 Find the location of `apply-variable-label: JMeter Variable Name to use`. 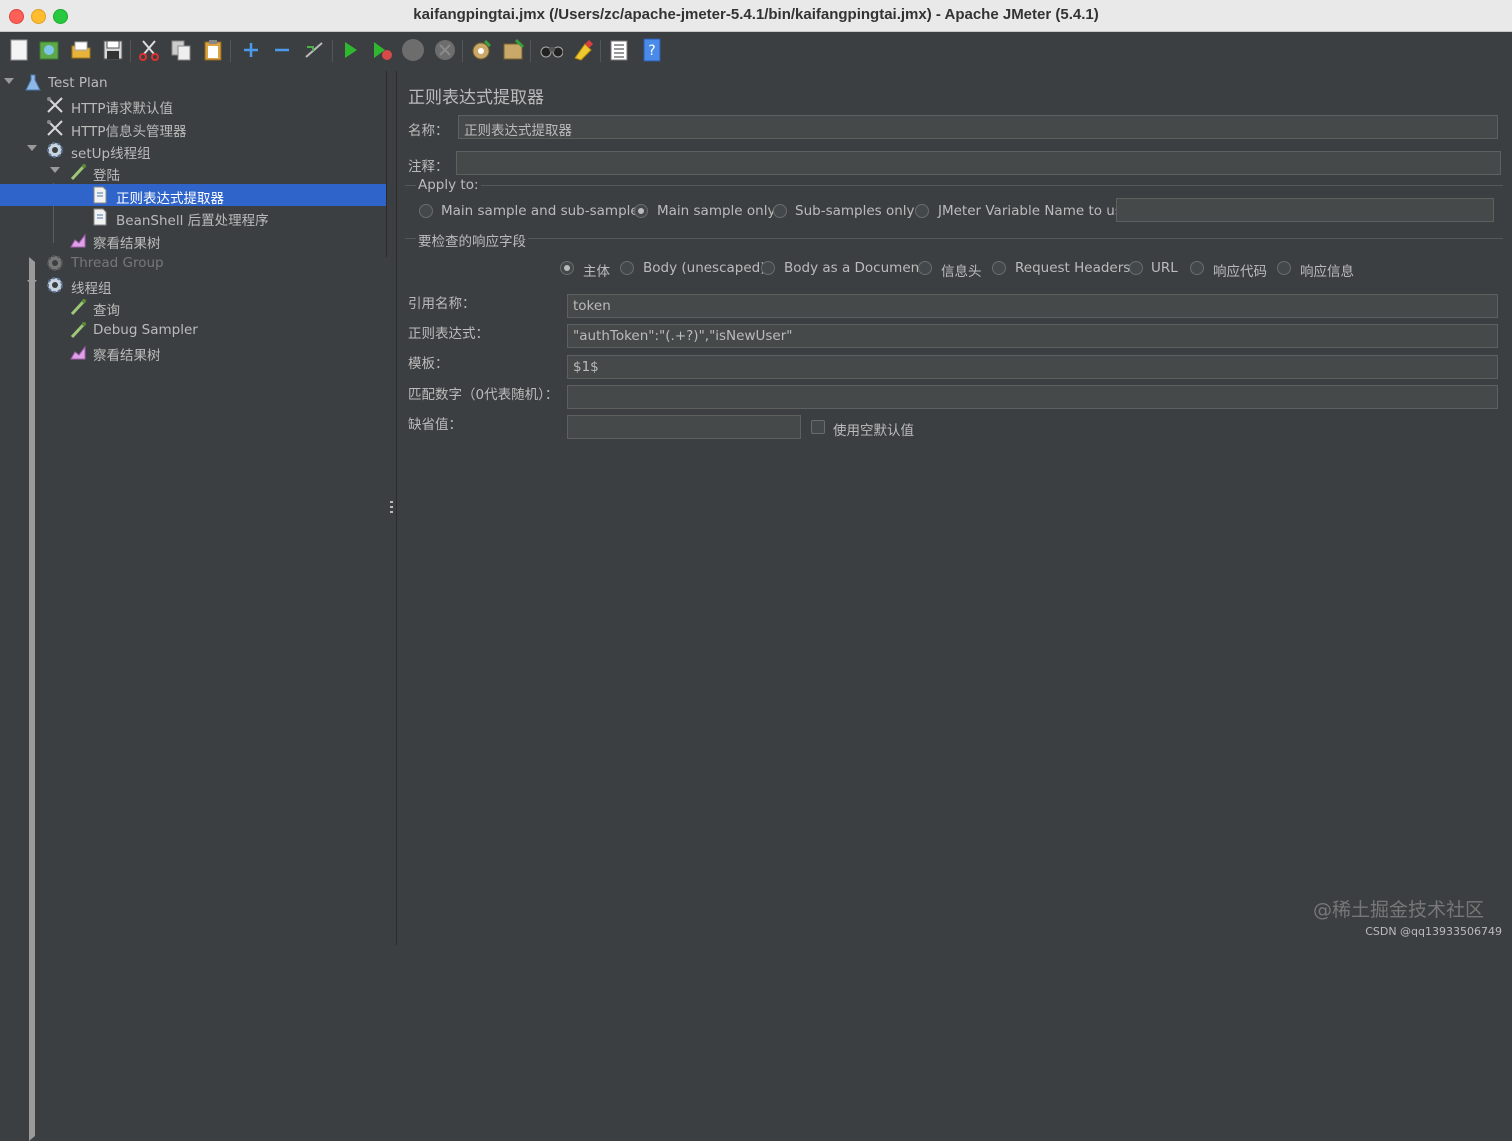

apply-variable-label: JMeter Variable Name to use is located at coordinates (1034, 211).